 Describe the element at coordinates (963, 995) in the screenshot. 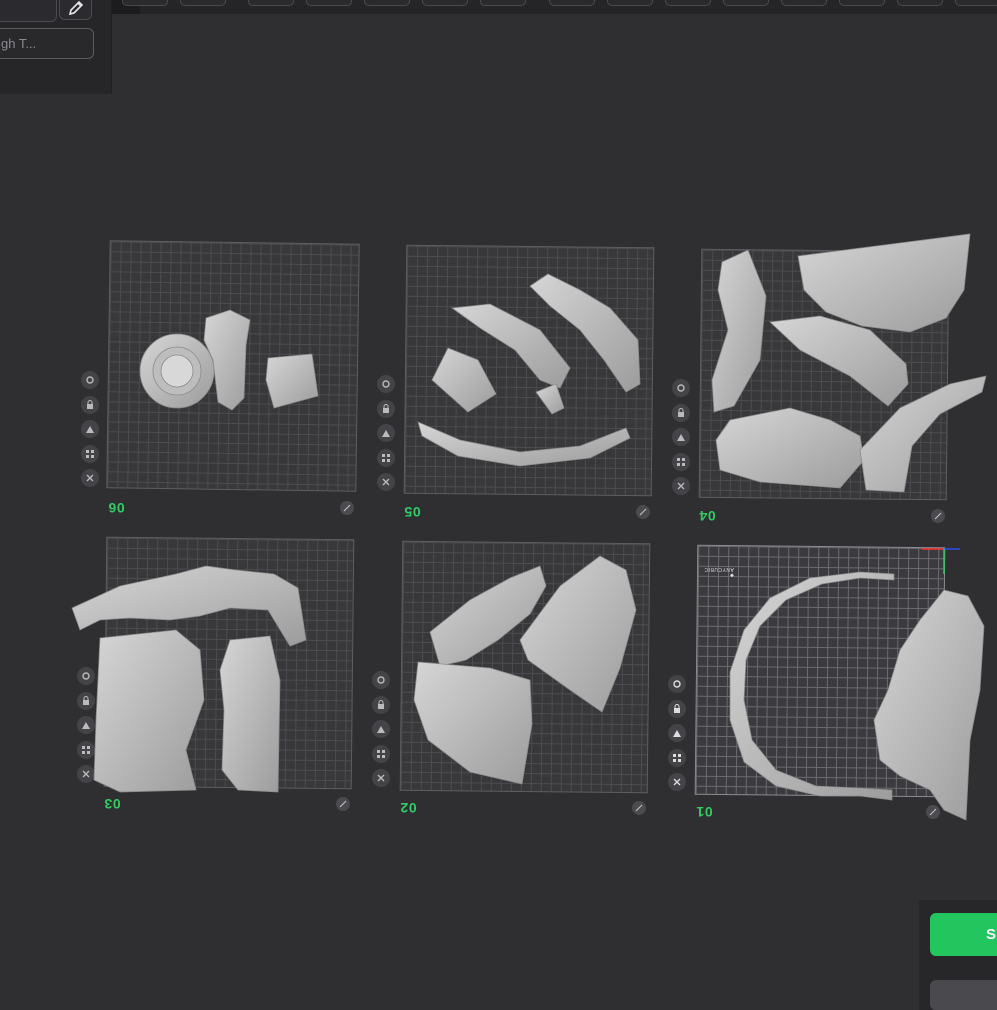

I see `secondary-action-button` at that location.